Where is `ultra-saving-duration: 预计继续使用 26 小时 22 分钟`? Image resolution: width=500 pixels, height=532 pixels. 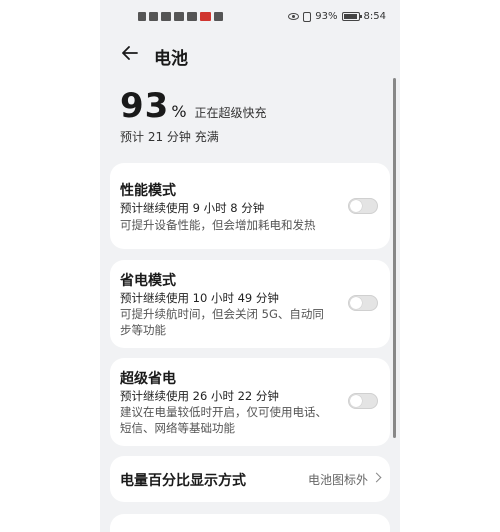 ultra-saving-duration: 预计继续使用 26 小时 22 分钟 is located at coordinates (199, 396).